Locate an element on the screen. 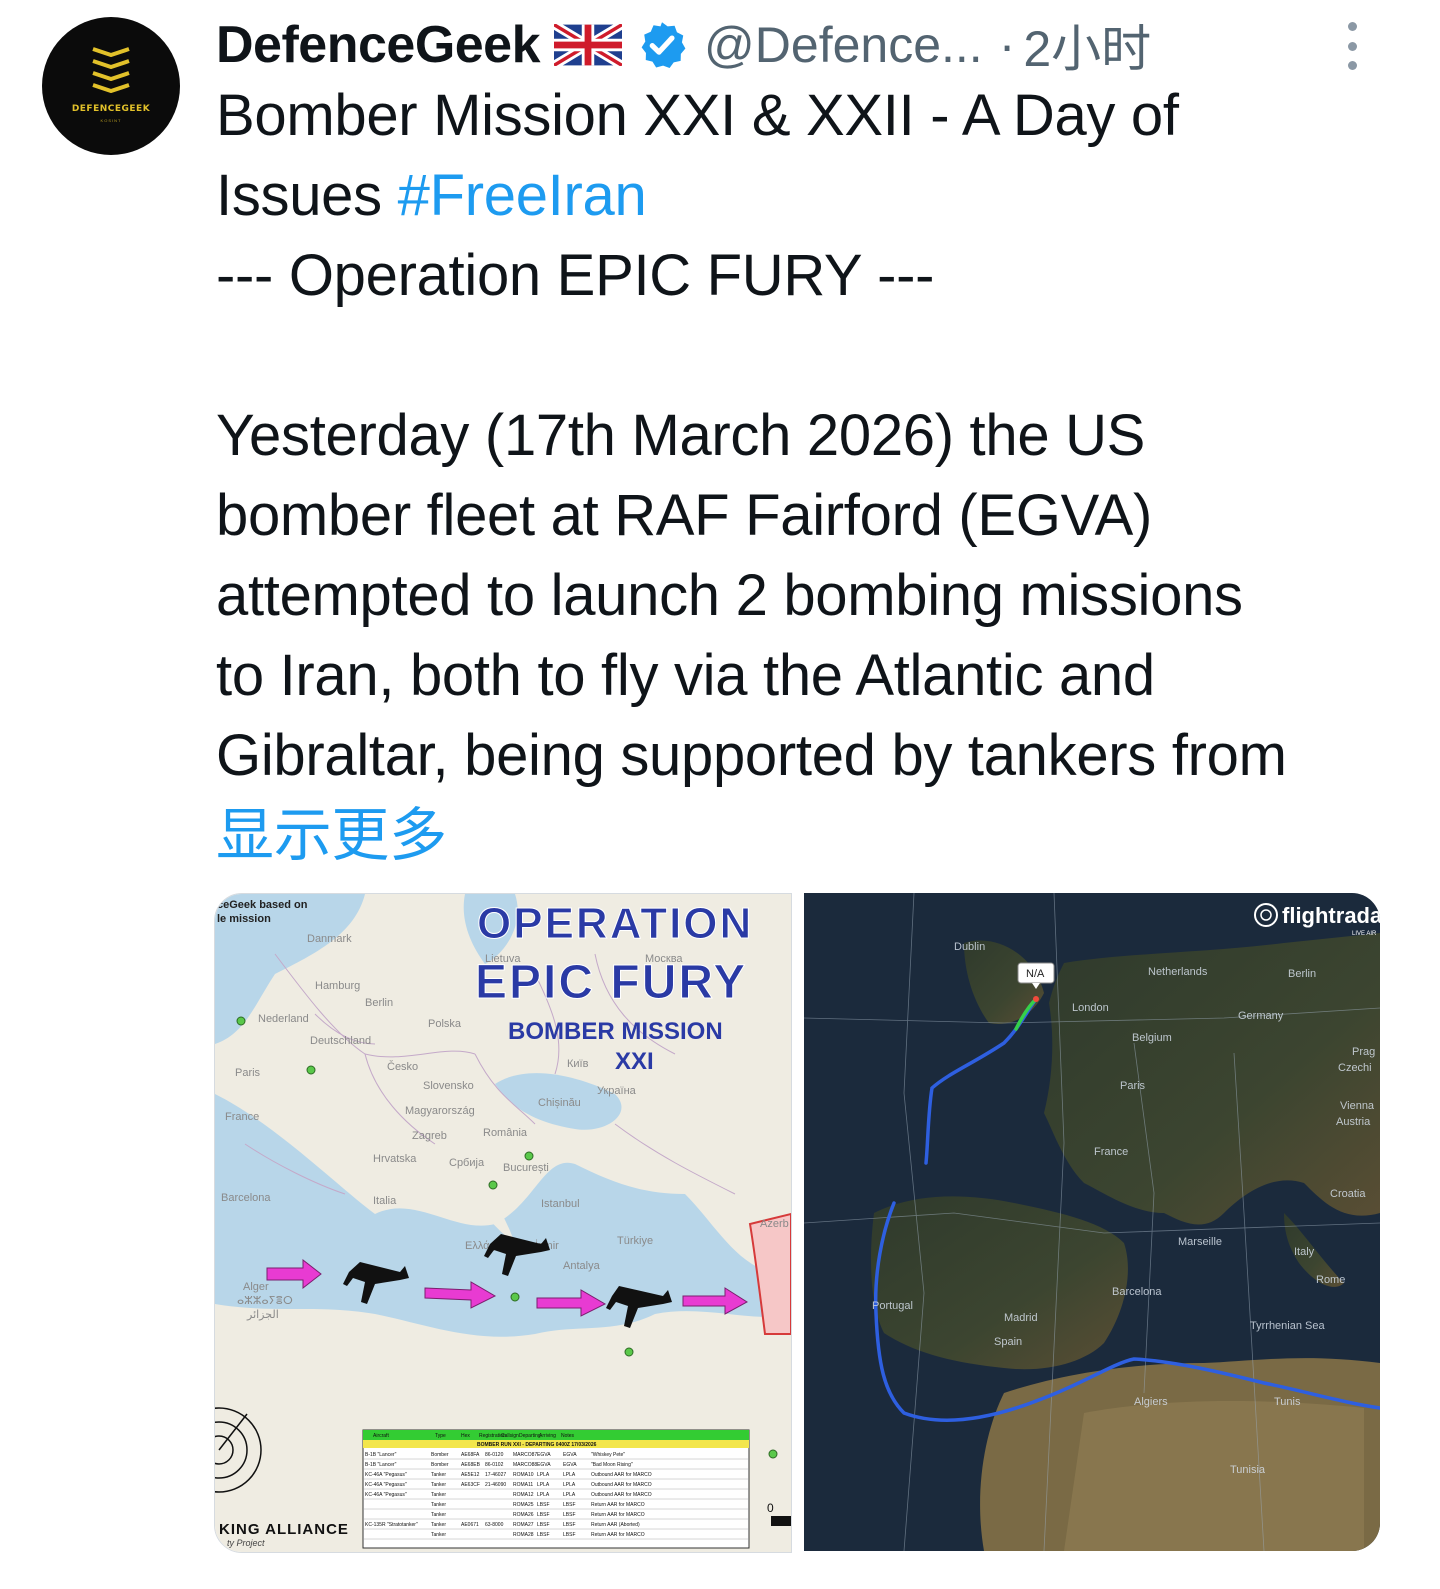 The width and height of the screenshot is (1440, 1589). table-cell: 63-8000 is located at coordinates (494, 1525).